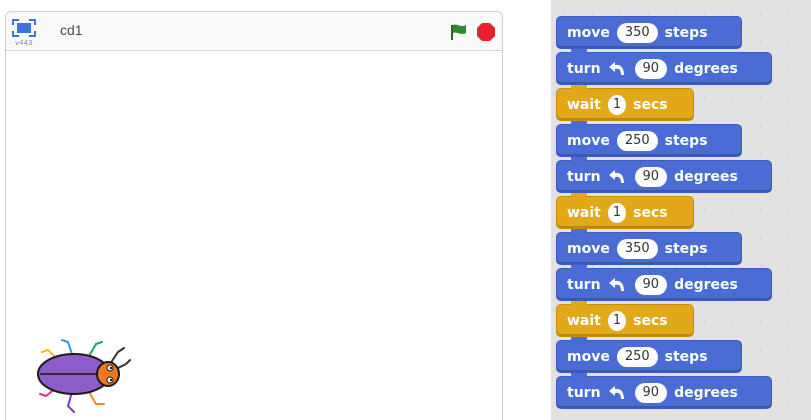 Image resolution: width=811 pixels, height=420 pixels. What do you see at coordinates (459, 32) in the screenshot?
I see `green-flag-icon` at bounding box center [459, 32].